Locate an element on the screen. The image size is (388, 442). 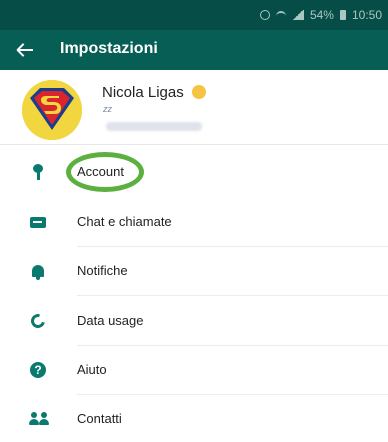
sleepy-emoji-icon is located at coordinates (198, 92).